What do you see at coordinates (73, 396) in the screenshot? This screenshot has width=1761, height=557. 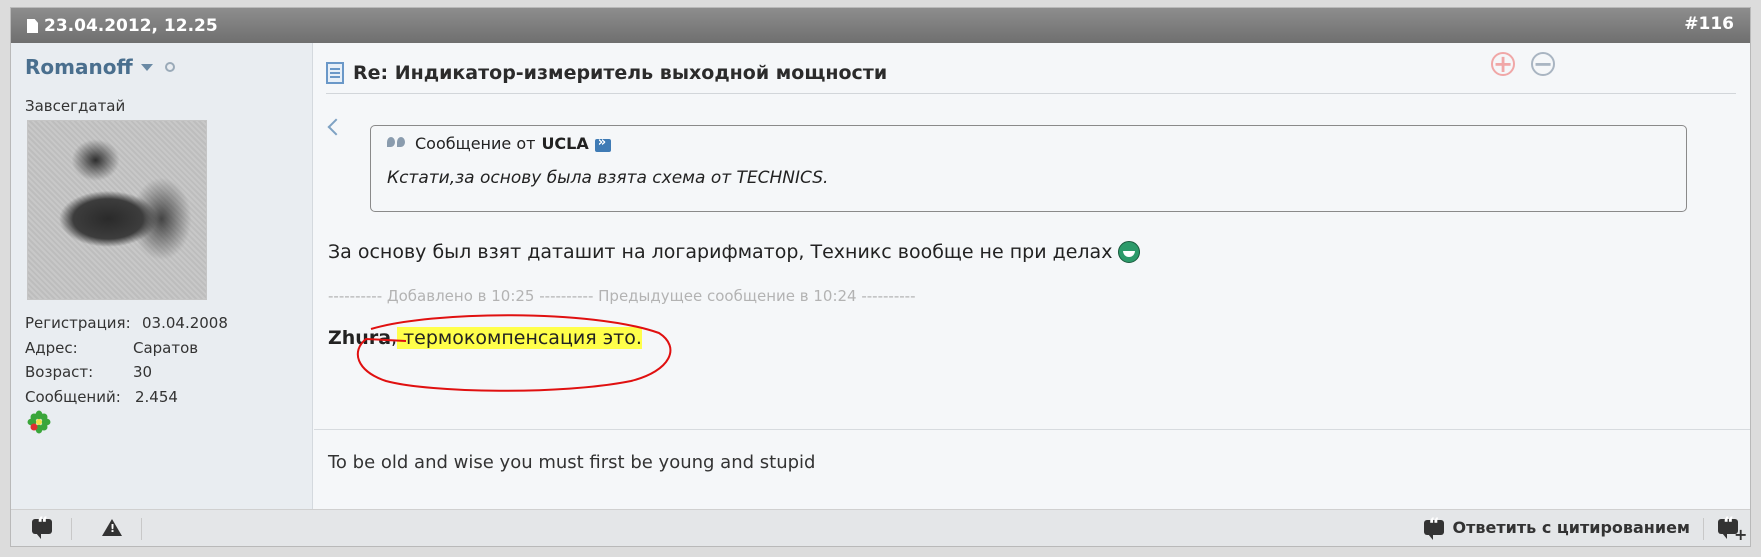 I see `stat-label: Сообщений:` at bounding box center [73, 396].